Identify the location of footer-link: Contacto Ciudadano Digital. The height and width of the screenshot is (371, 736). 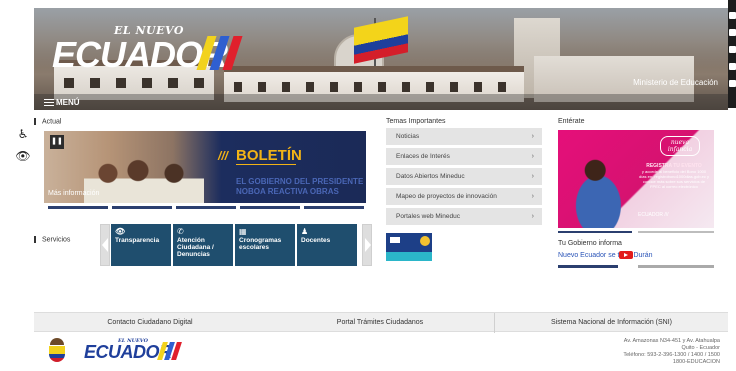
(150, 323).